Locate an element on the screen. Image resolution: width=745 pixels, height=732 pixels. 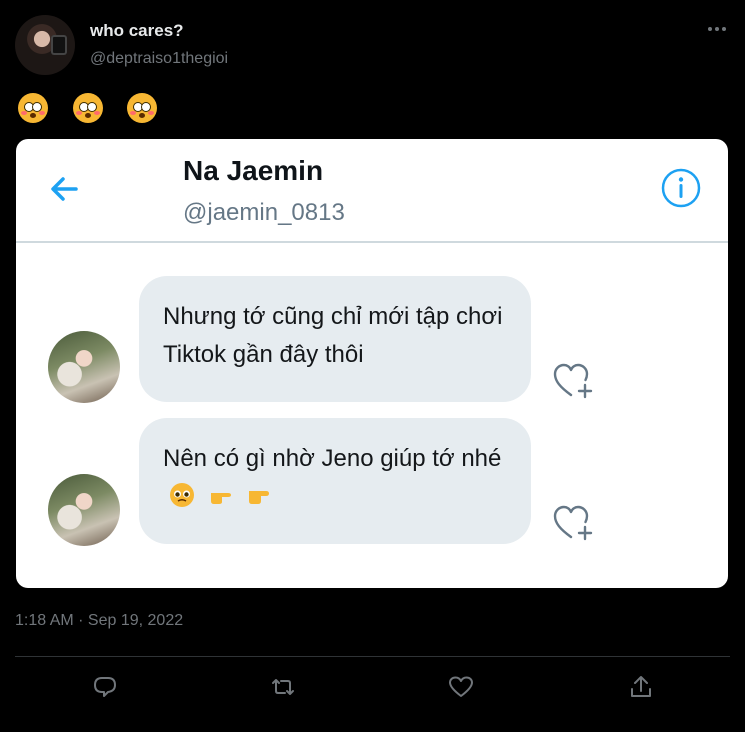
author-handle: @deptraiso1thegioi is located at coordinates (159, 59).